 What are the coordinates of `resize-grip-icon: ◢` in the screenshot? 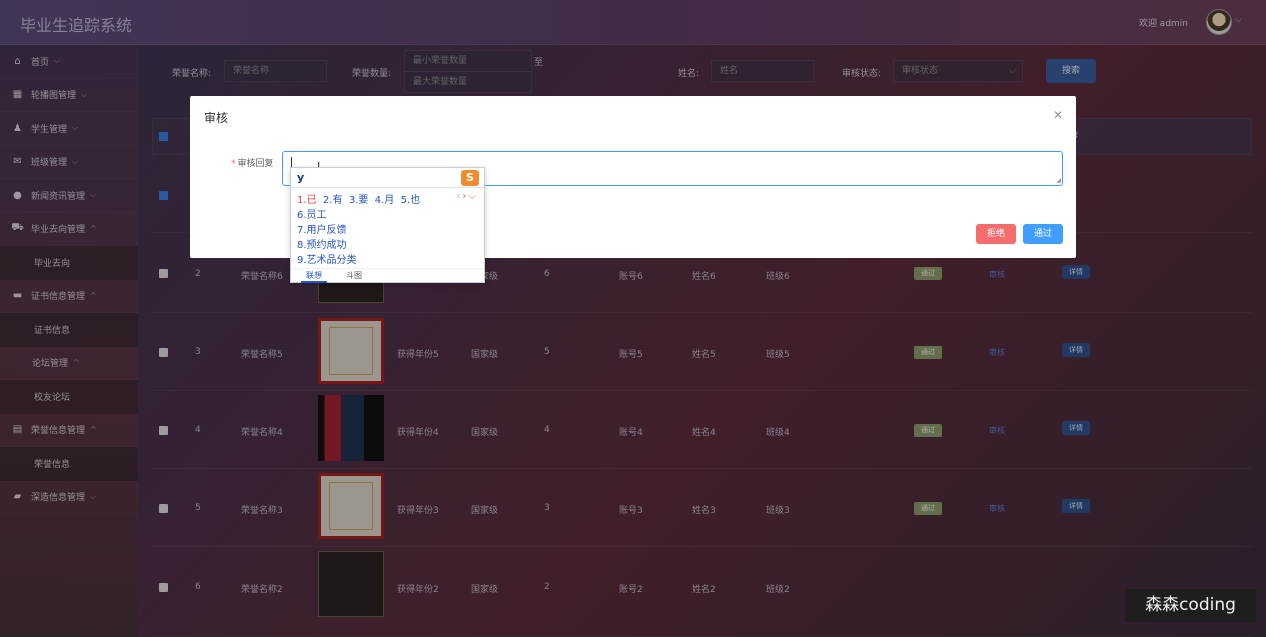 It's located at (1058, 180).